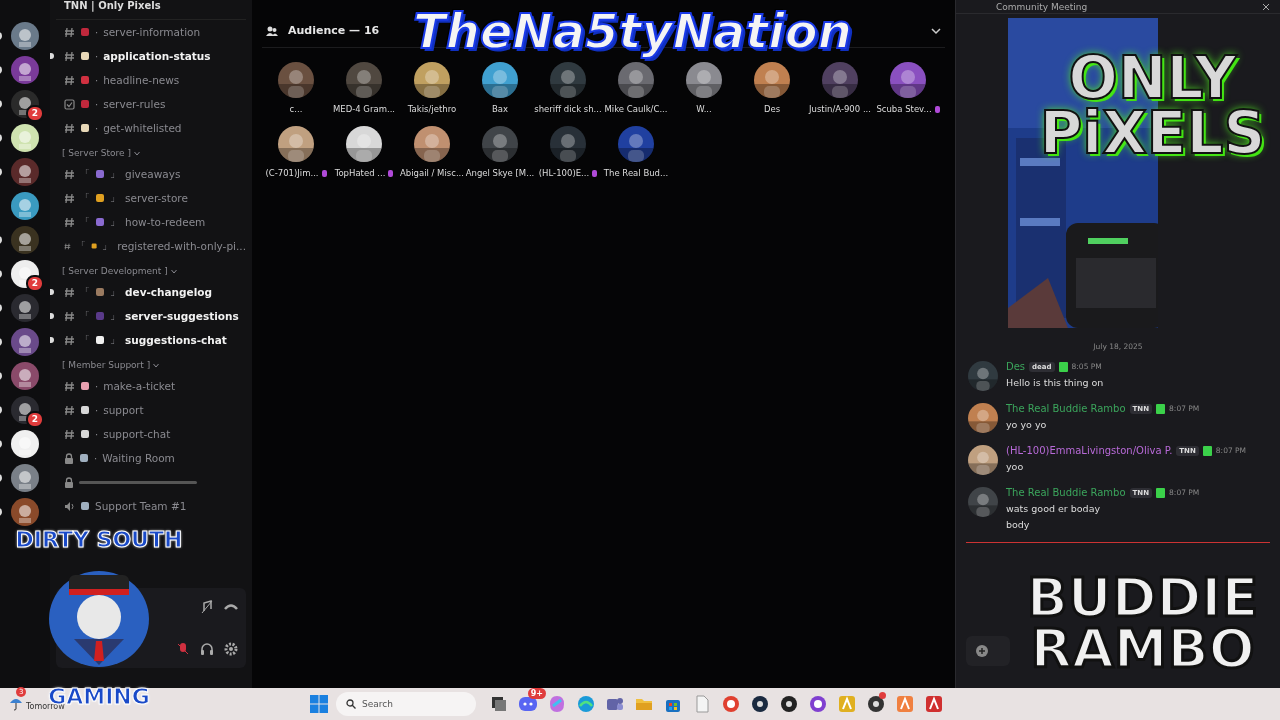 This screenshot has height=720, width=1280. Describe the element at coordinates (106, 365) in the screenshot. I see `category-label: [ Member Support ]` at that location.